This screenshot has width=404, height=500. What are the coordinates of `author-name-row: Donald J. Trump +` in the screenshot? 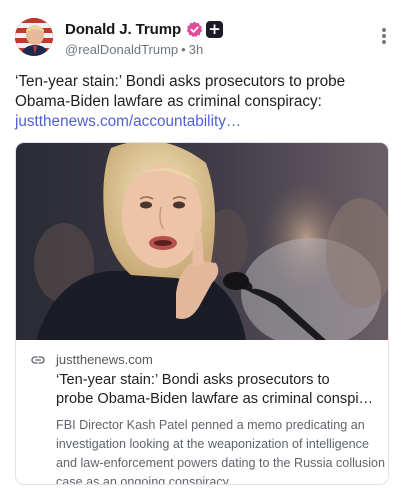 It's located at (144, 29).